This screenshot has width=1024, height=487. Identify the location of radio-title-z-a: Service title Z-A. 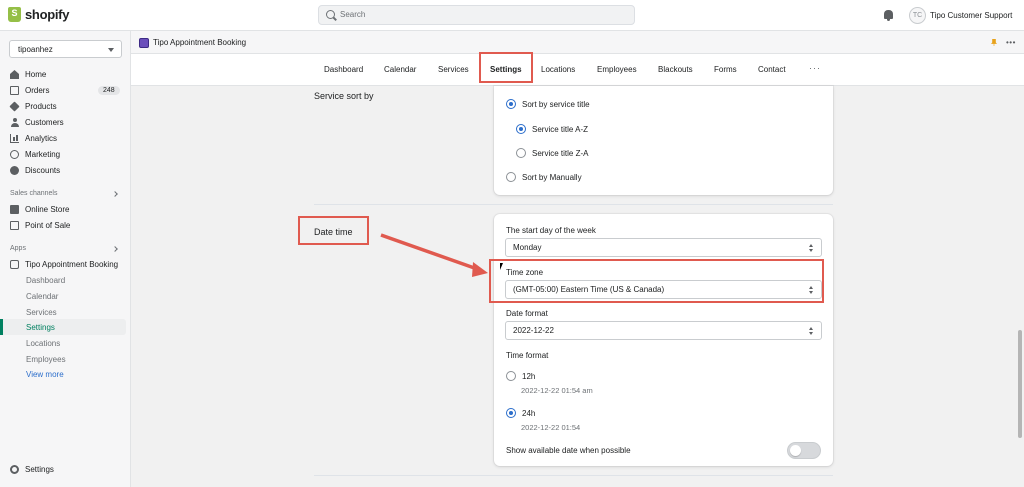
(552, 153).